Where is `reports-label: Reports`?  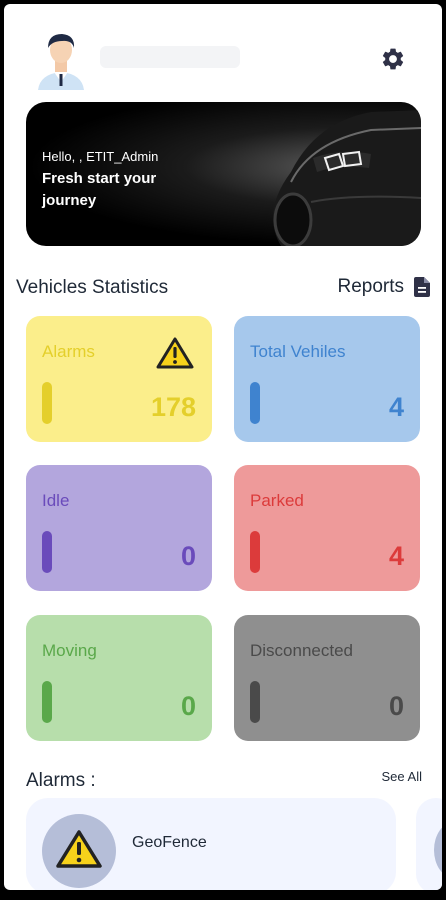 reports-label: Reports is located at coordinates (370, 286).